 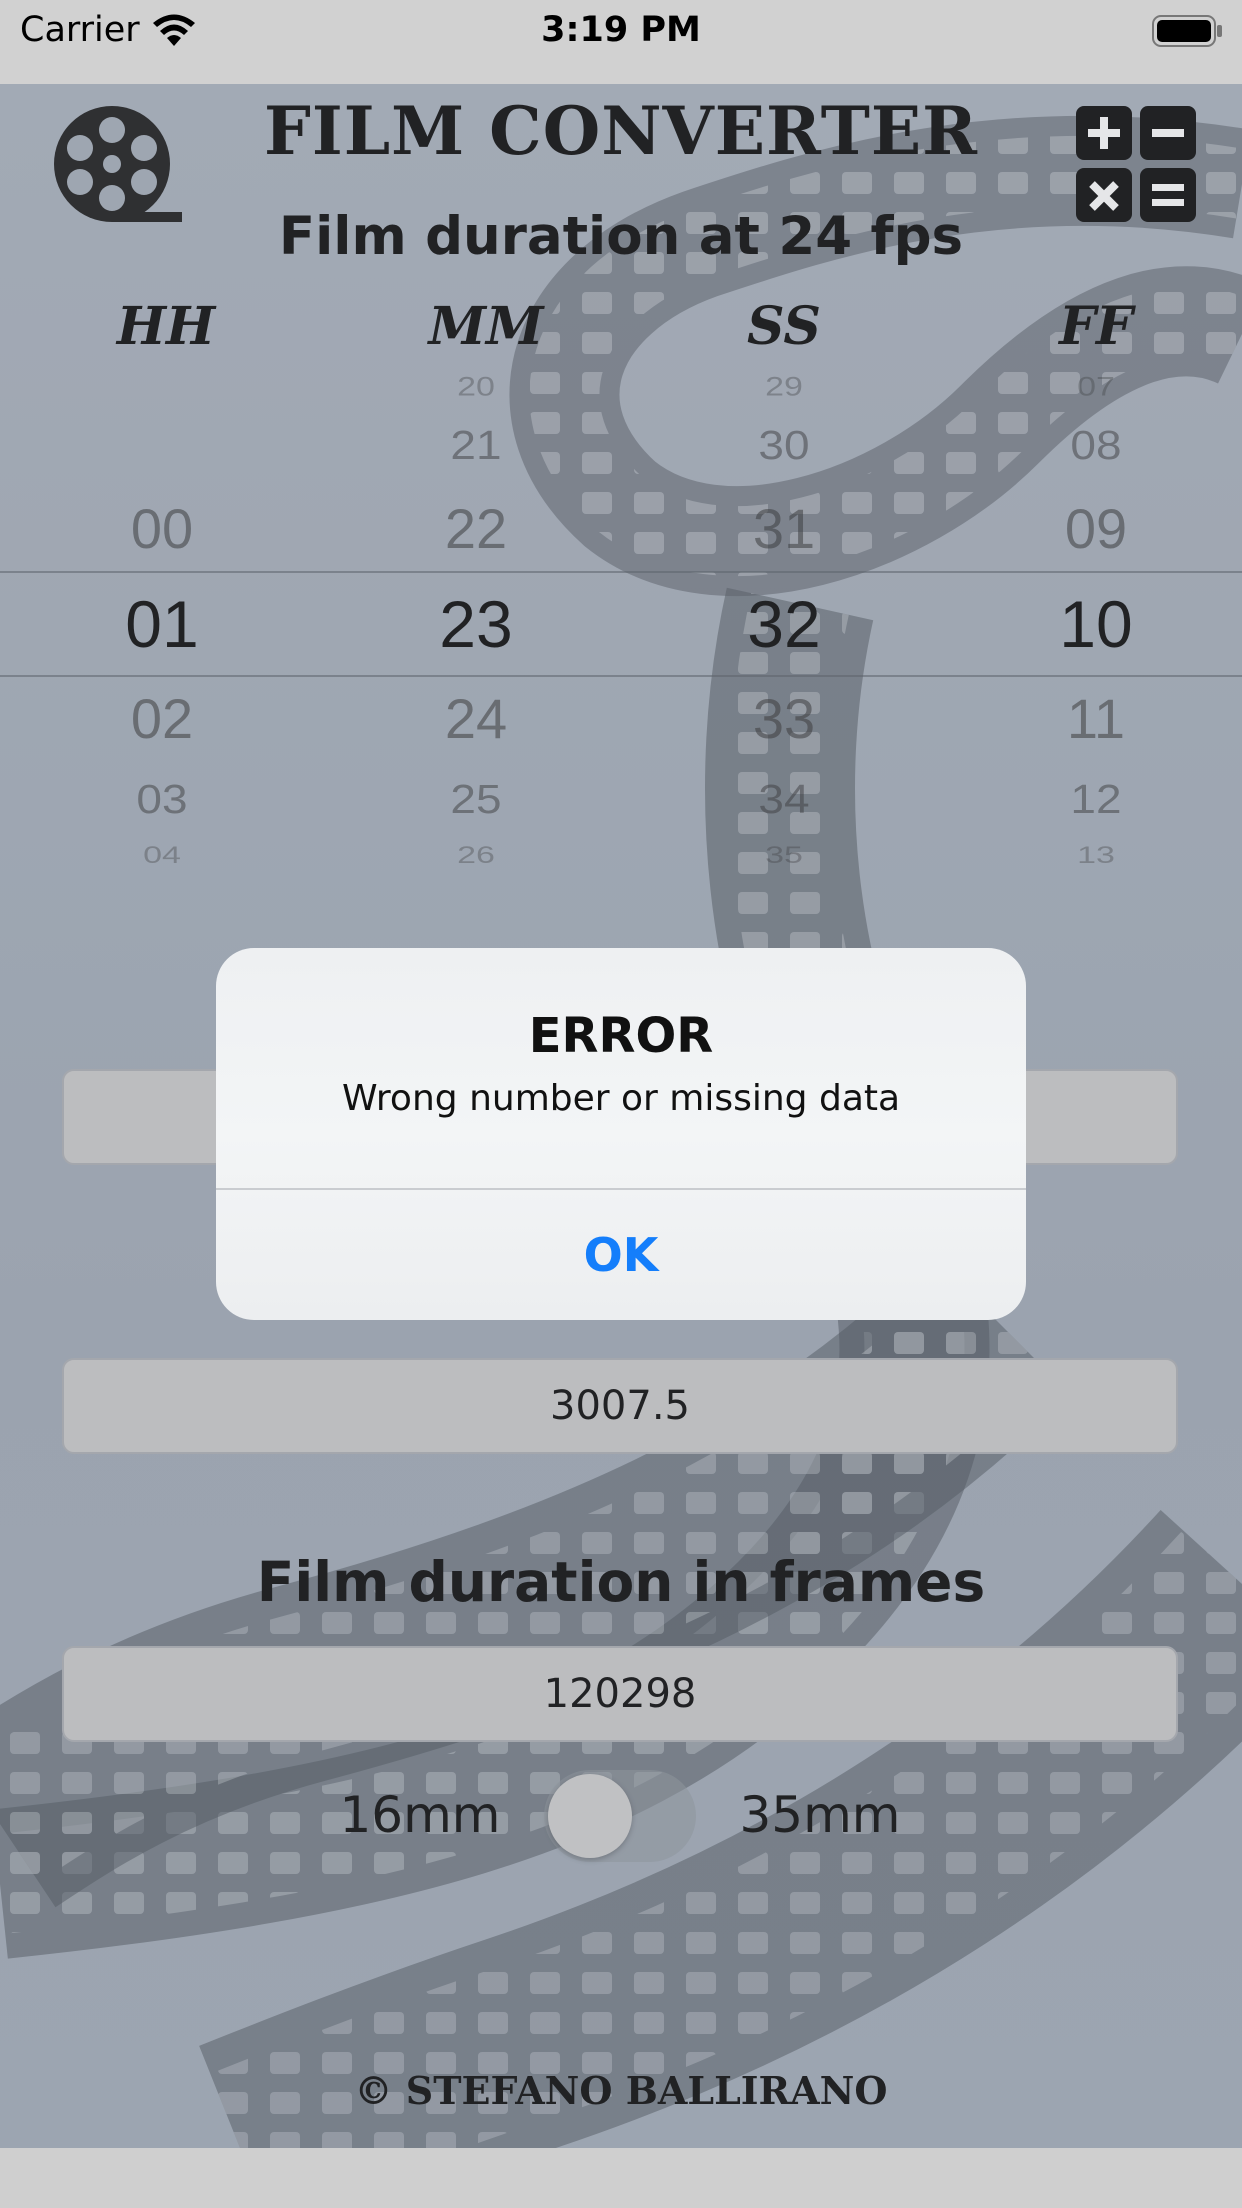 What do you see at coordinates (621, 1255) in the screenshot?
I see `ok-button: OK` at bounding box center [621, 1255].